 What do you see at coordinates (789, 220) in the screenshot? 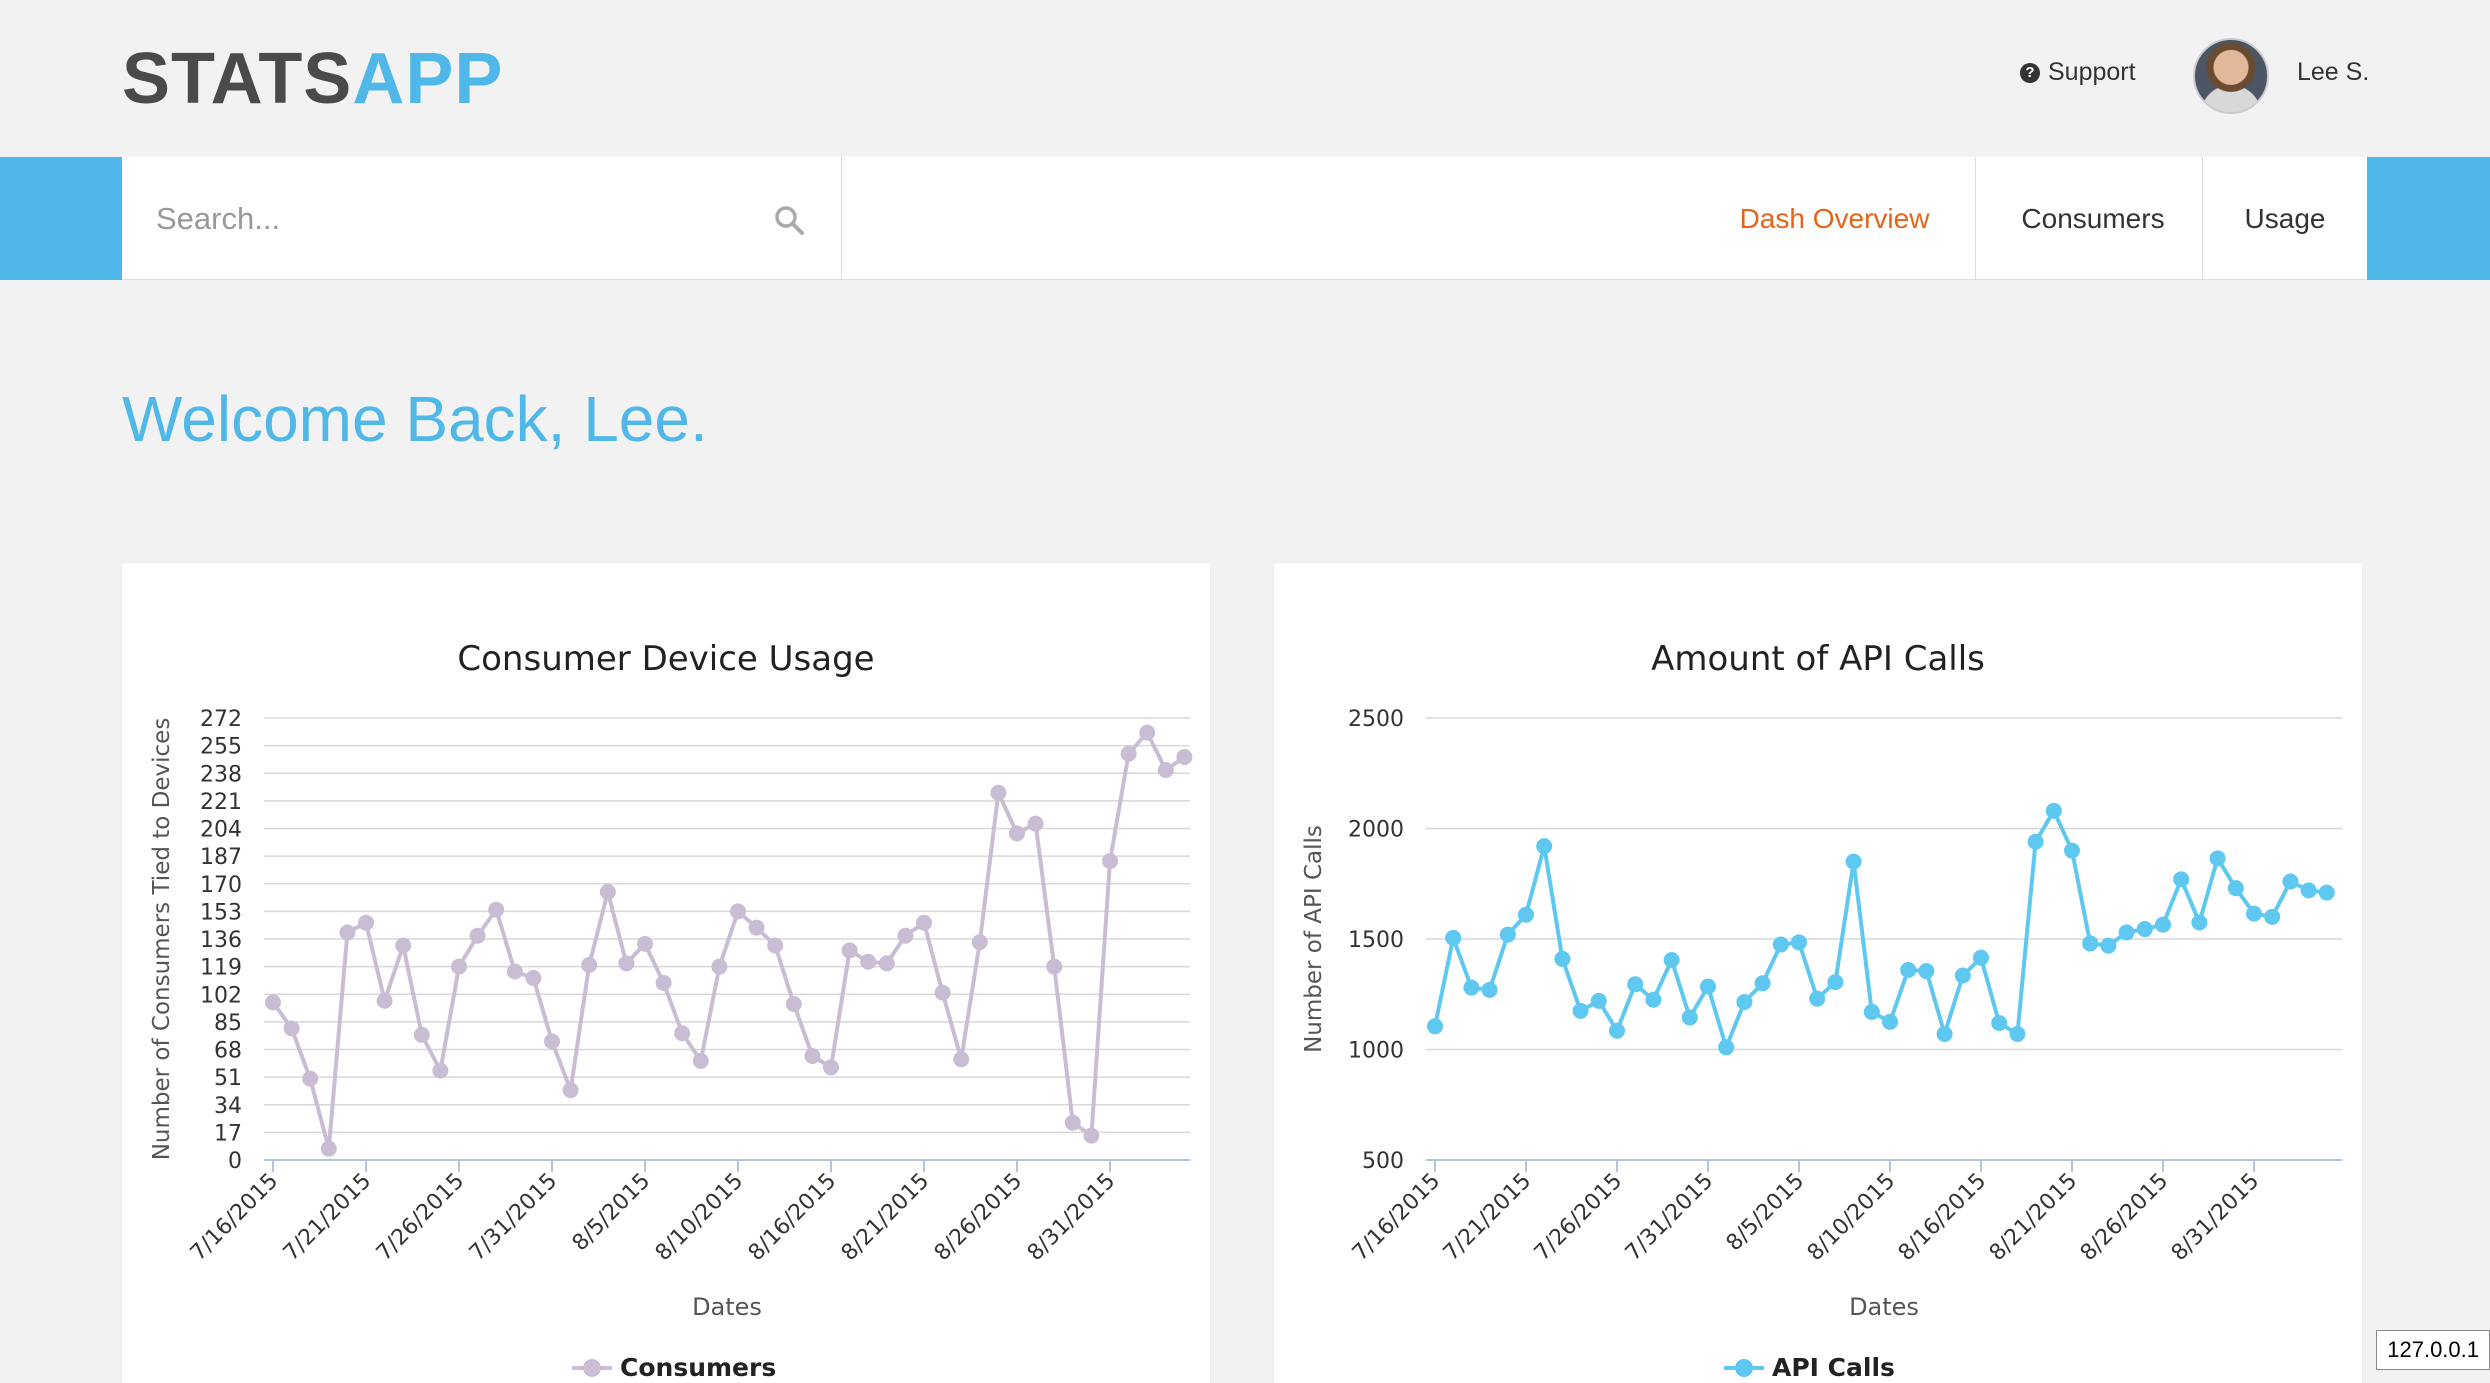
I see `search-icon` at bounding box center [789, 220].